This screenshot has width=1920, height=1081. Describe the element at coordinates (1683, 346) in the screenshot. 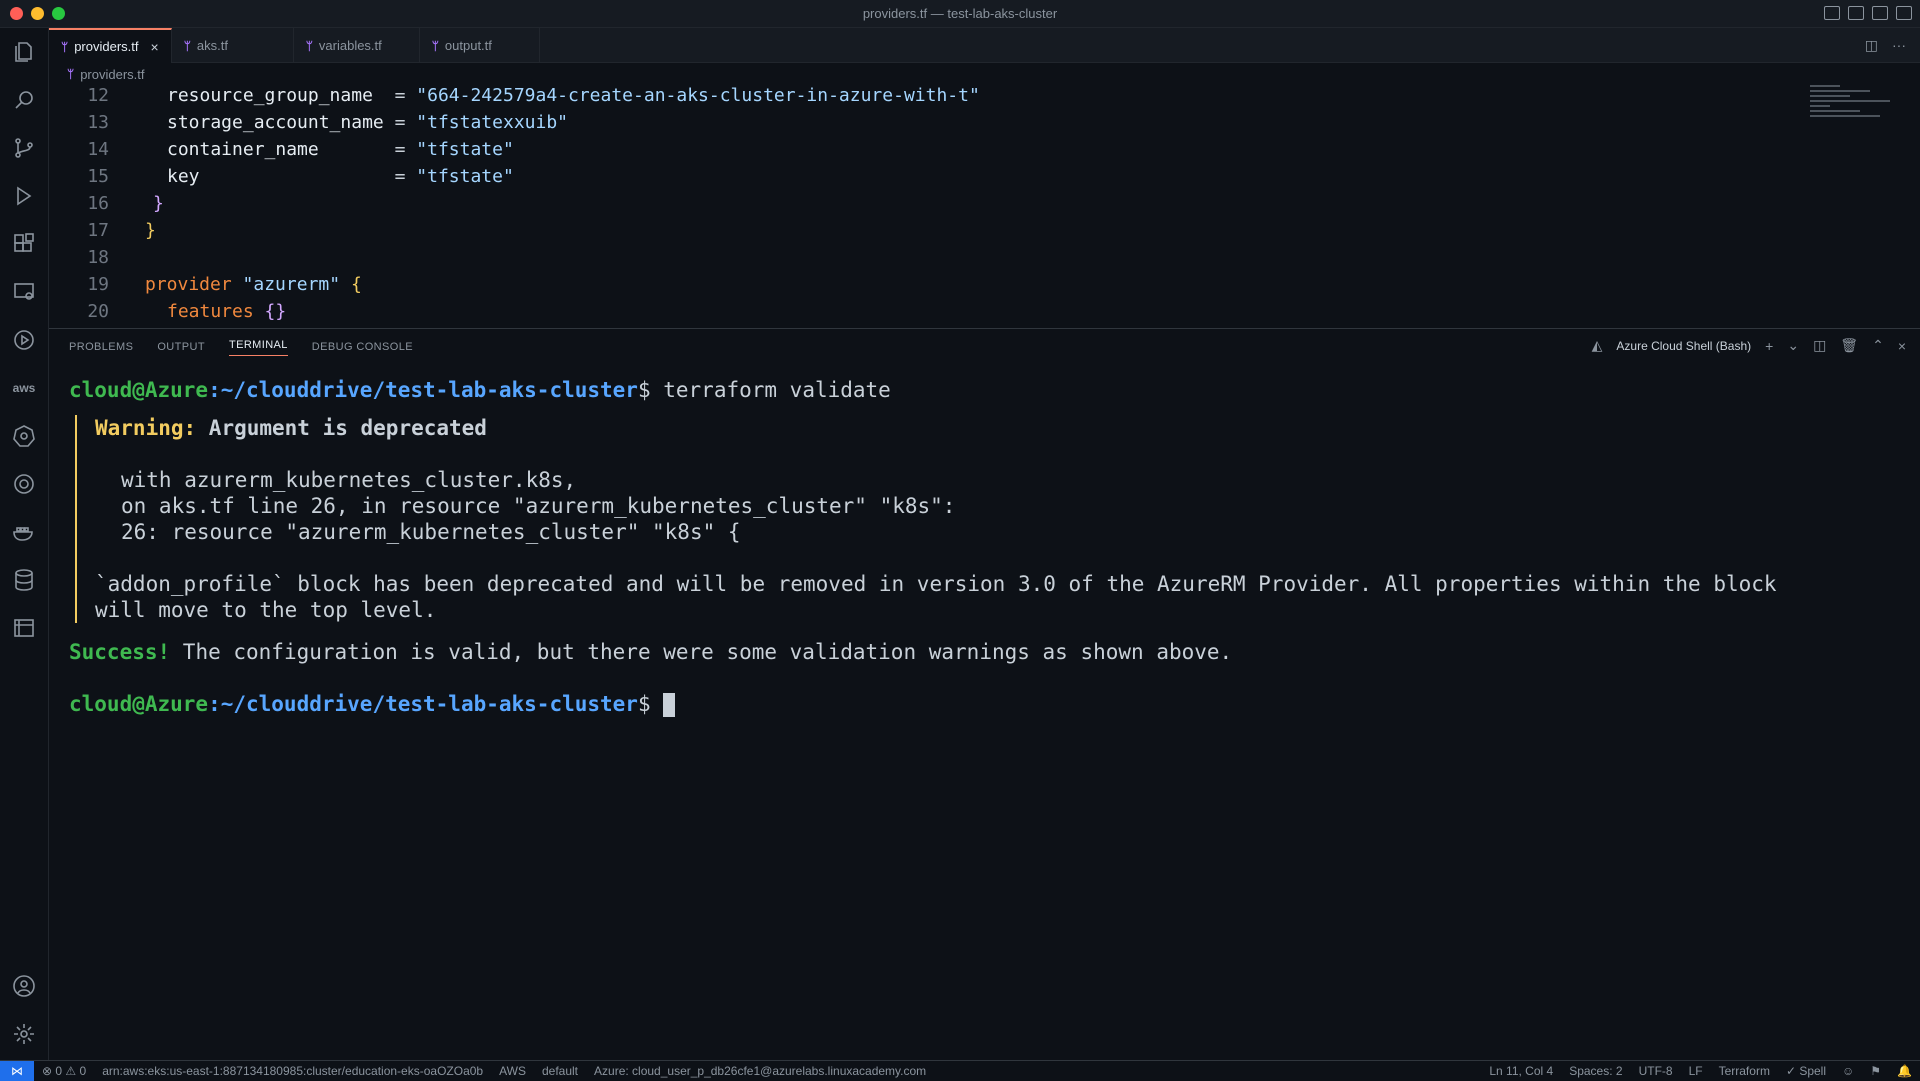

I see `terminal-shell-selector: Azure Cloud Shell (Bash)` at that location.